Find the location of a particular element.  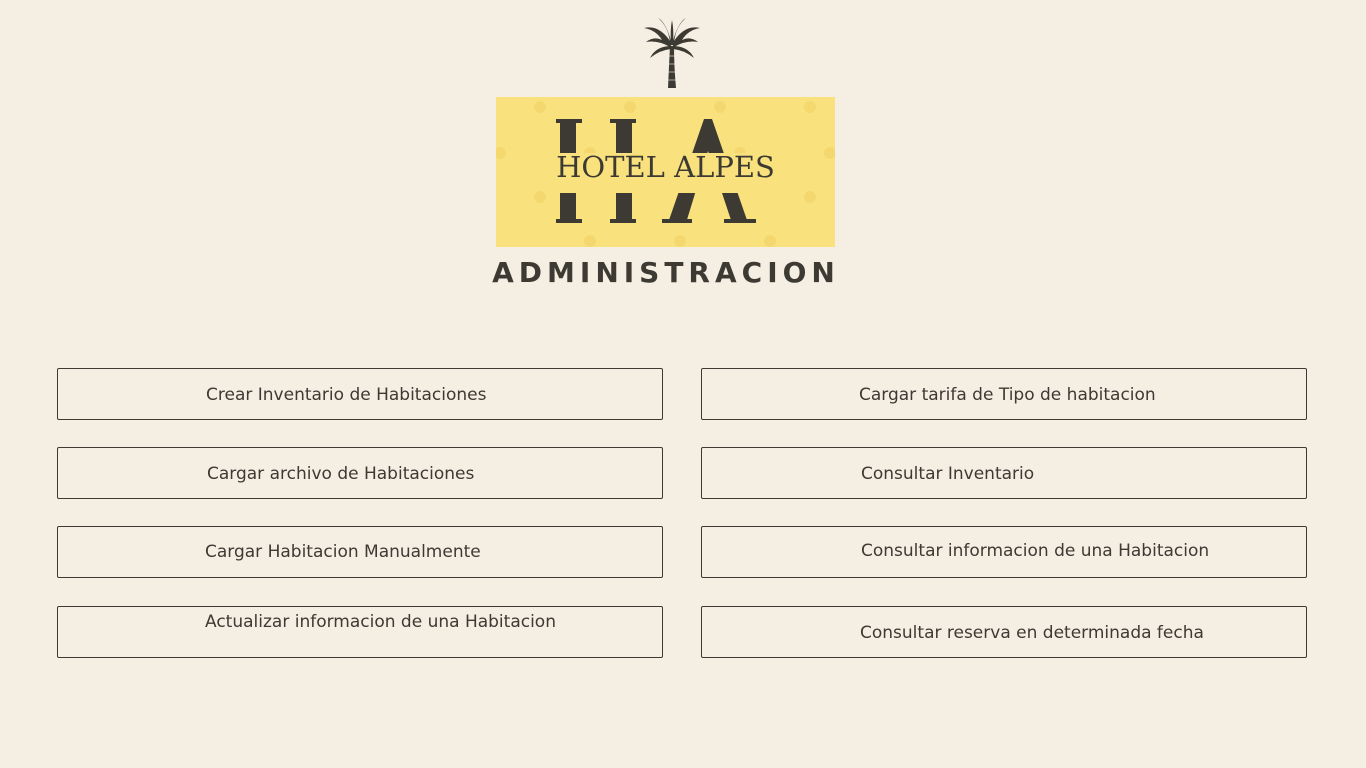

hotel-logo: HOTEL ALPES is located at coordinates (665, 172).